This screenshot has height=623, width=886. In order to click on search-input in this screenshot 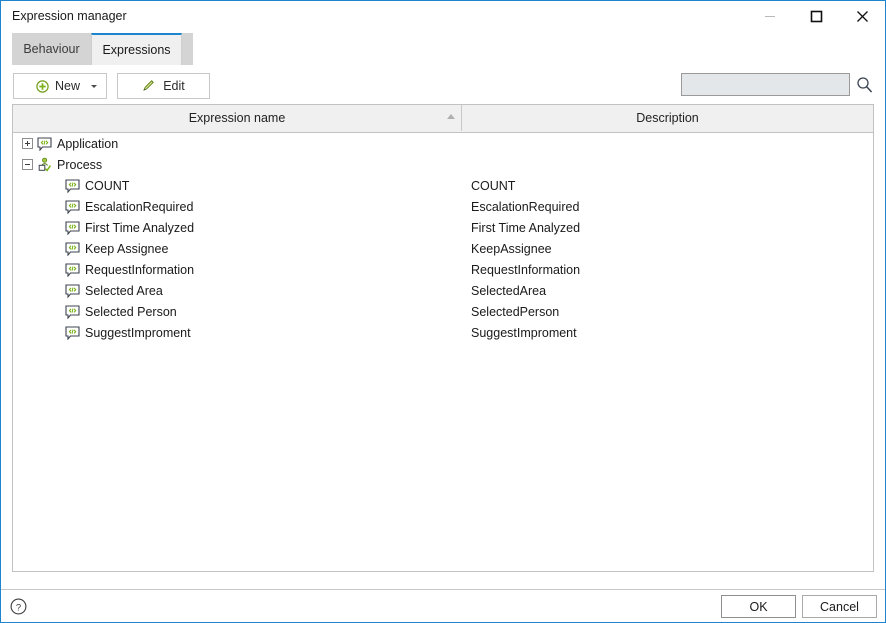, I will do `click(765, 84)`.